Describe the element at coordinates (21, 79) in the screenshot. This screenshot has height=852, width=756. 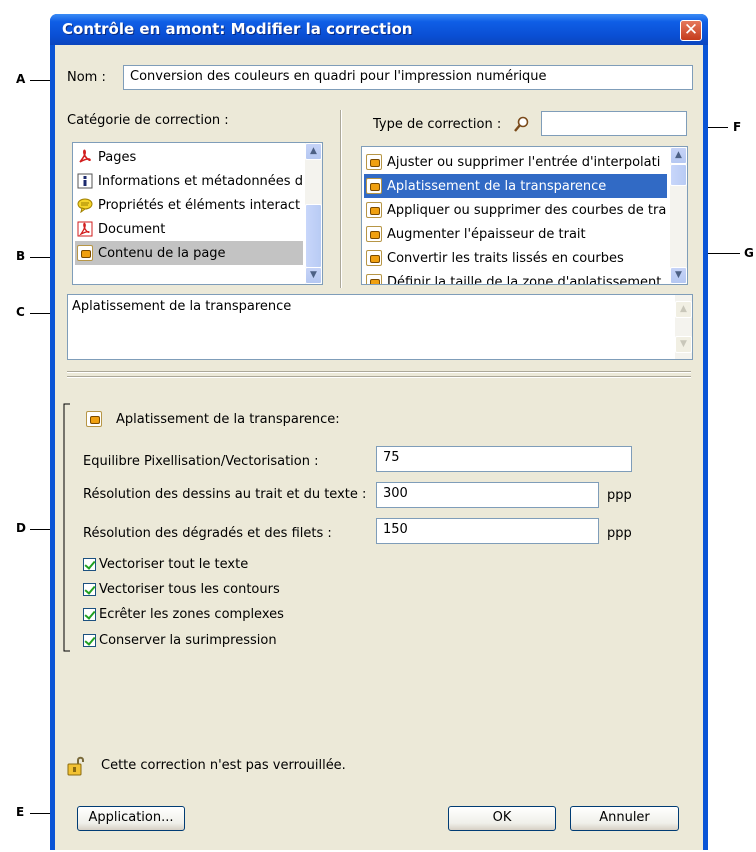
I see `callout-a: A` at that location.